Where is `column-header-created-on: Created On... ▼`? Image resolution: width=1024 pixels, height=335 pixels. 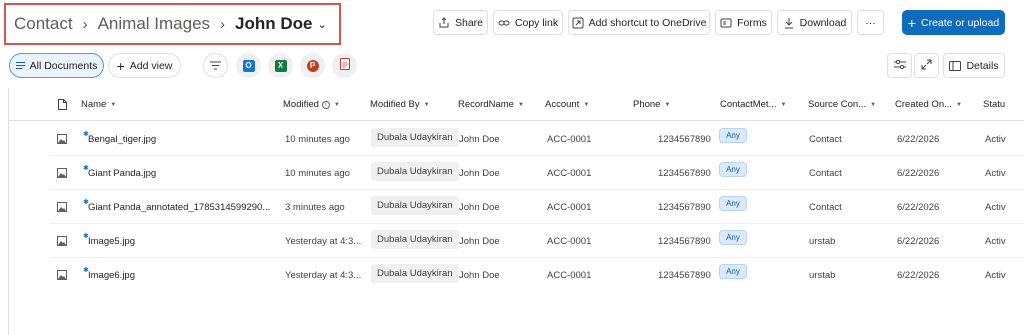 column-header-created-on: Created On... ▼ is located at coordinates (928, 104).